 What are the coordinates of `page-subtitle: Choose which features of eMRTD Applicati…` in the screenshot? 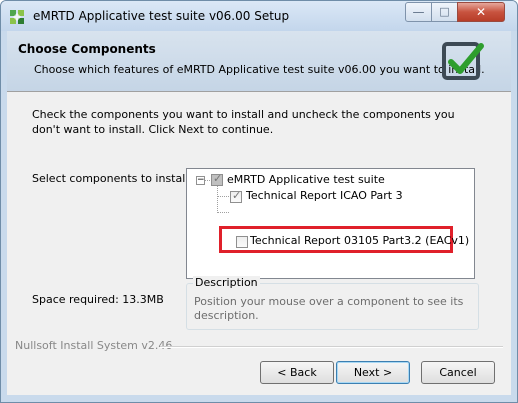 It's located at (259, 69).